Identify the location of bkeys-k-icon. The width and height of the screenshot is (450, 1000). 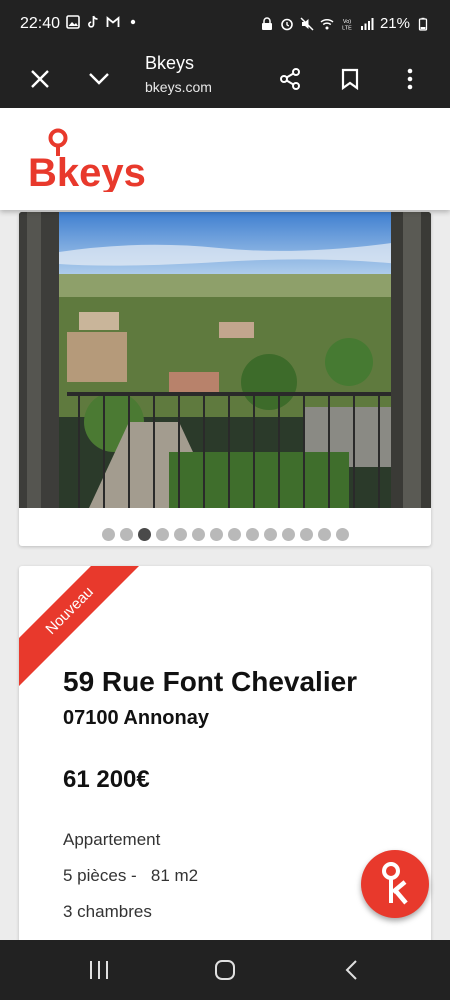
(395, 883).